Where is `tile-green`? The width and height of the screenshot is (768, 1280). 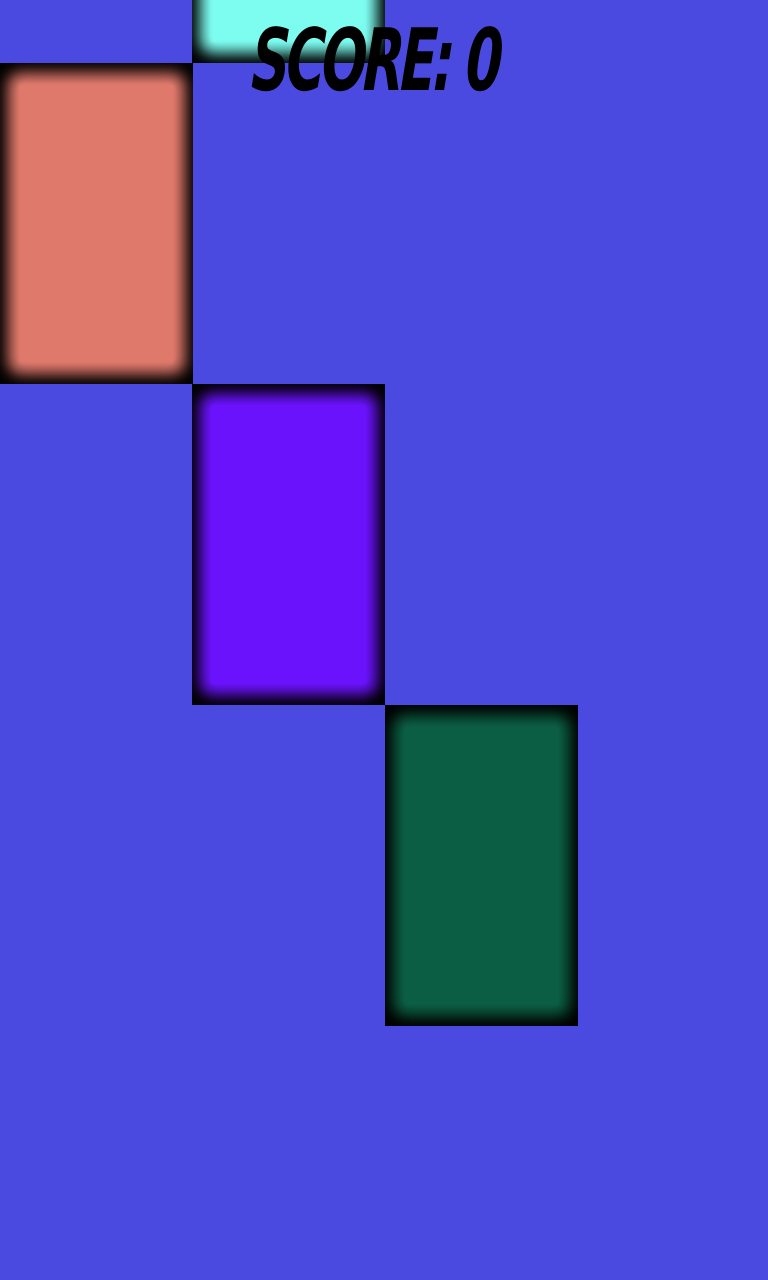
tile-green is located at coordinates (481, 865).